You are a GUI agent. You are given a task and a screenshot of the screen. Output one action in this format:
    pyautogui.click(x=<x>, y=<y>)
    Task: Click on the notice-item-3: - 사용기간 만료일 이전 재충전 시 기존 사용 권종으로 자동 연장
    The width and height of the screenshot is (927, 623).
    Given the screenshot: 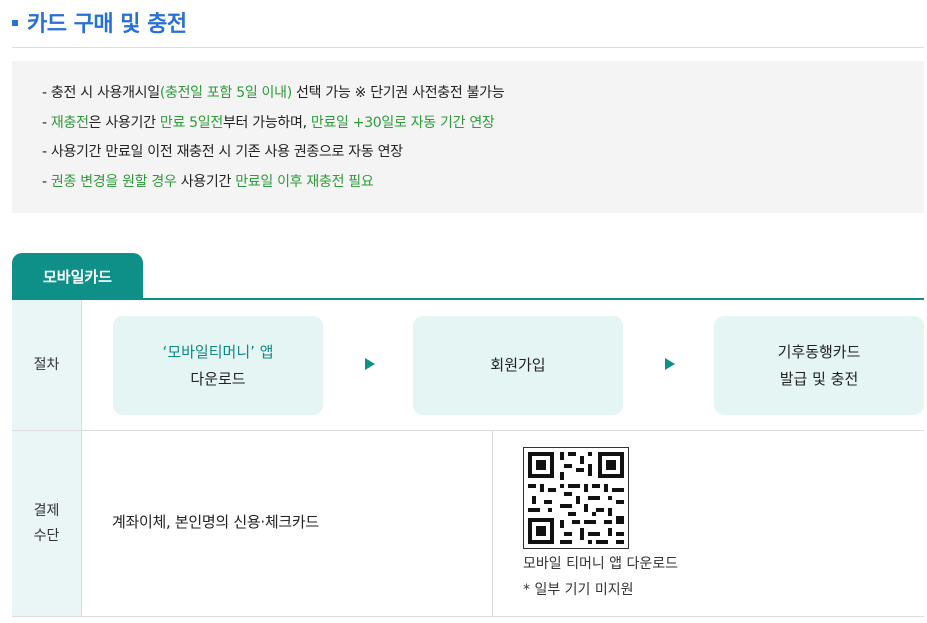 What is the action you would take?
    pyautogui.click(x=222, y=152)
    